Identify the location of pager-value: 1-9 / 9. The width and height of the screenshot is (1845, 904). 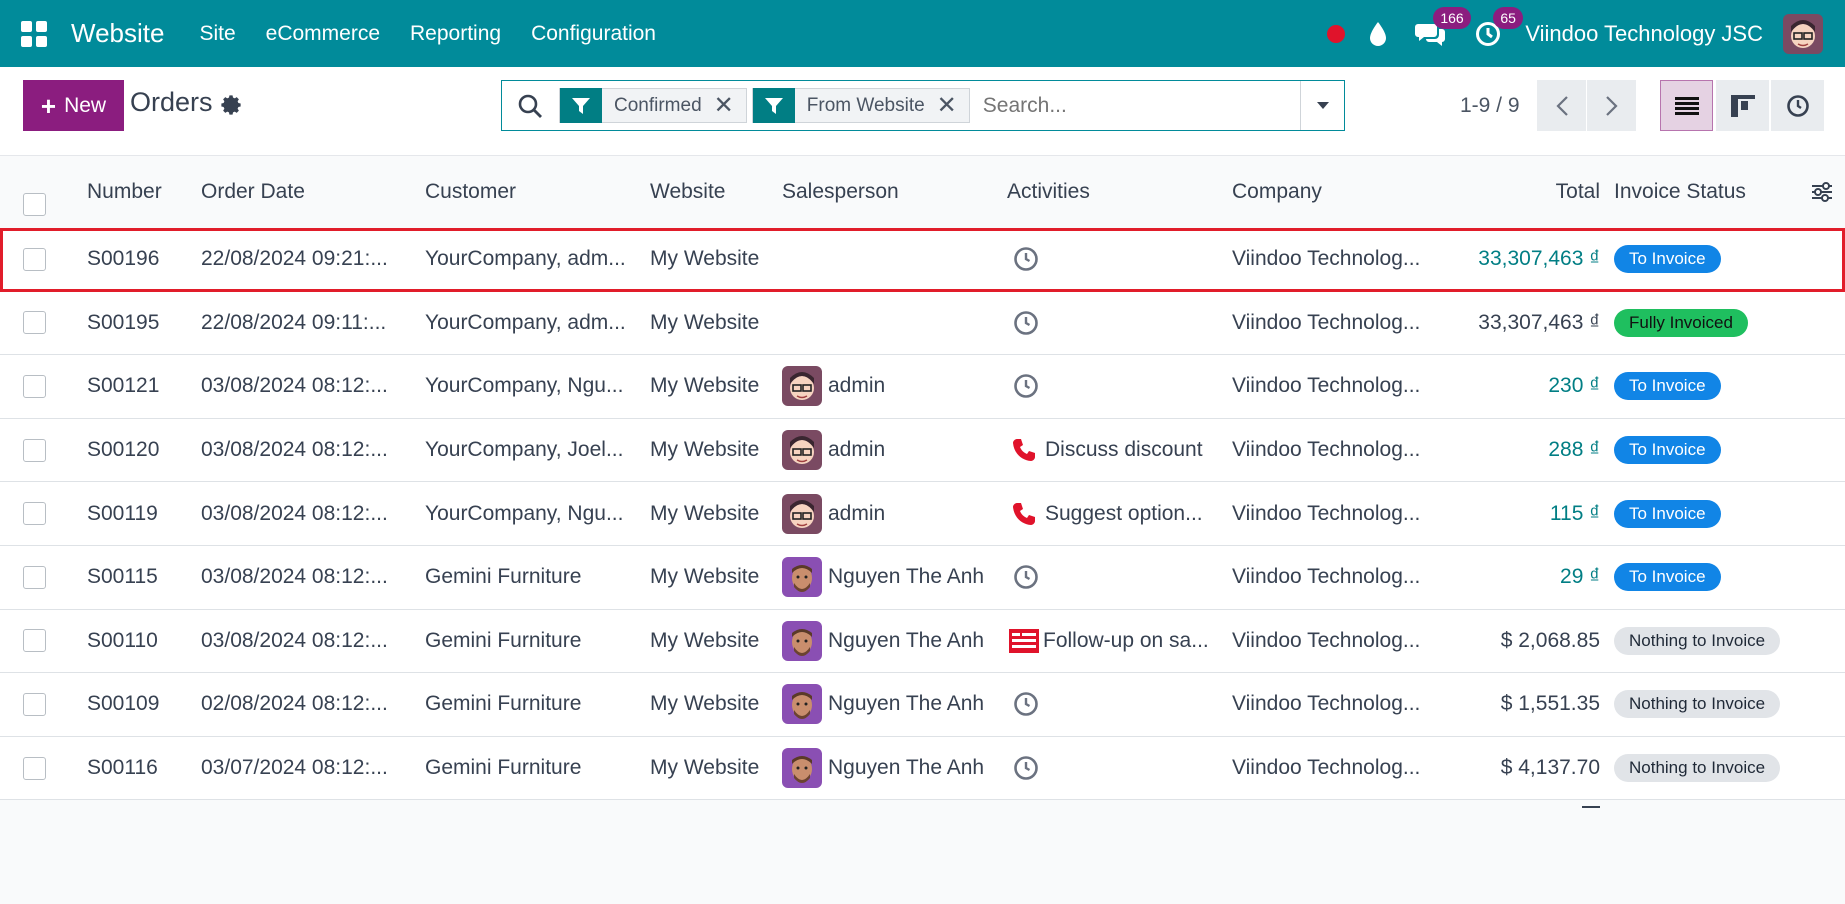
(1490, 106).